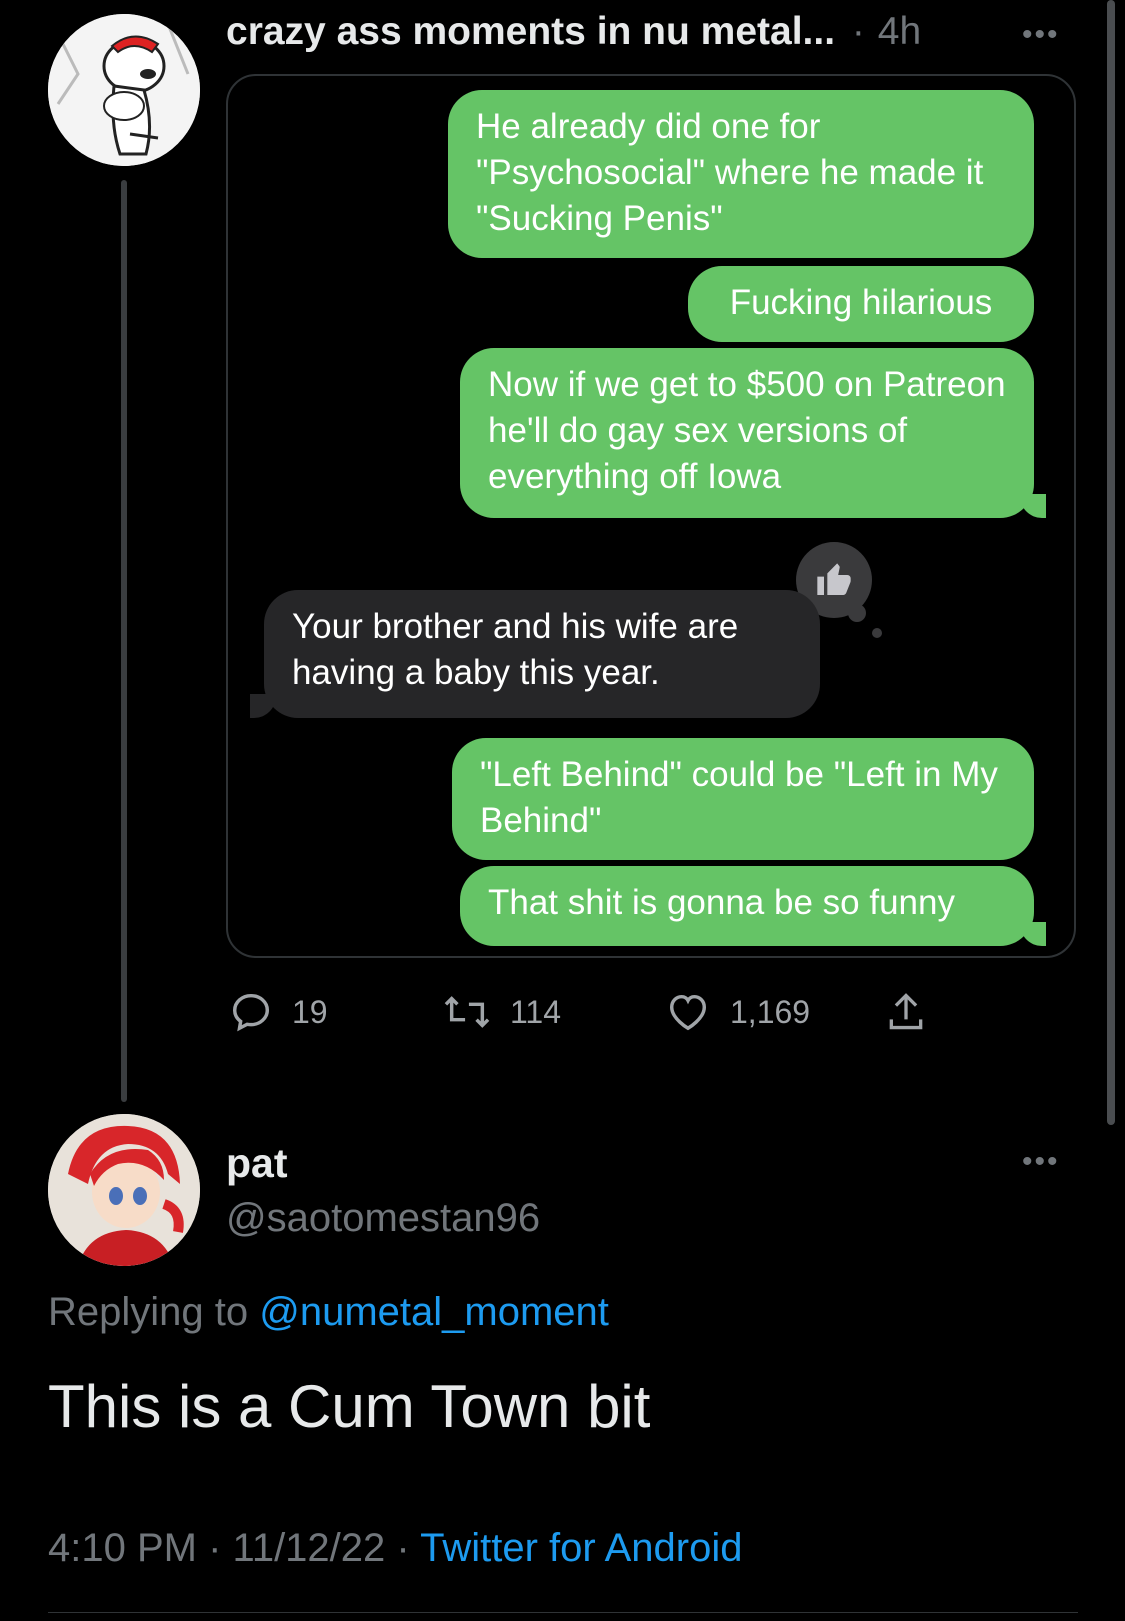  What do you see at coordinates (434, 1312) in the screenshot?
I see `replying-to-handle-link: @numetal_moment` at bounding box center [434, 1312].